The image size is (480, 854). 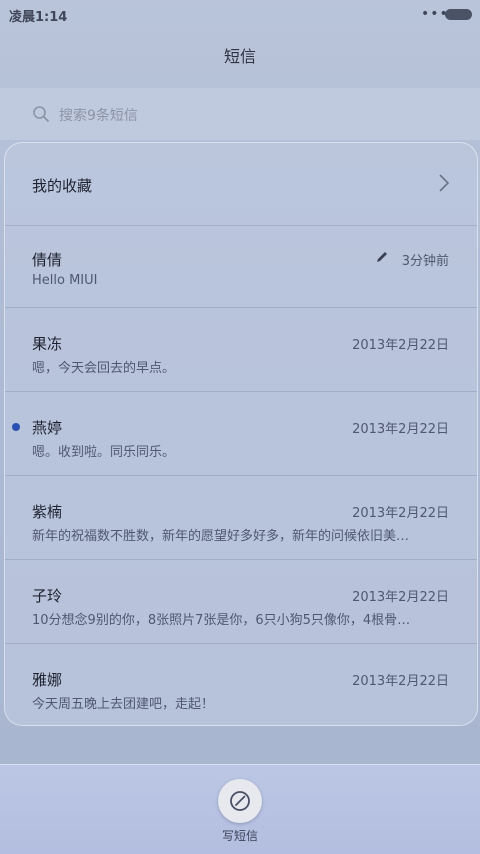 What do you see at coordinates (104, 368) in the screenshot?
I see `thread-preview: 嗯，今天会回去的早点。` at bounding box center [104, 368].